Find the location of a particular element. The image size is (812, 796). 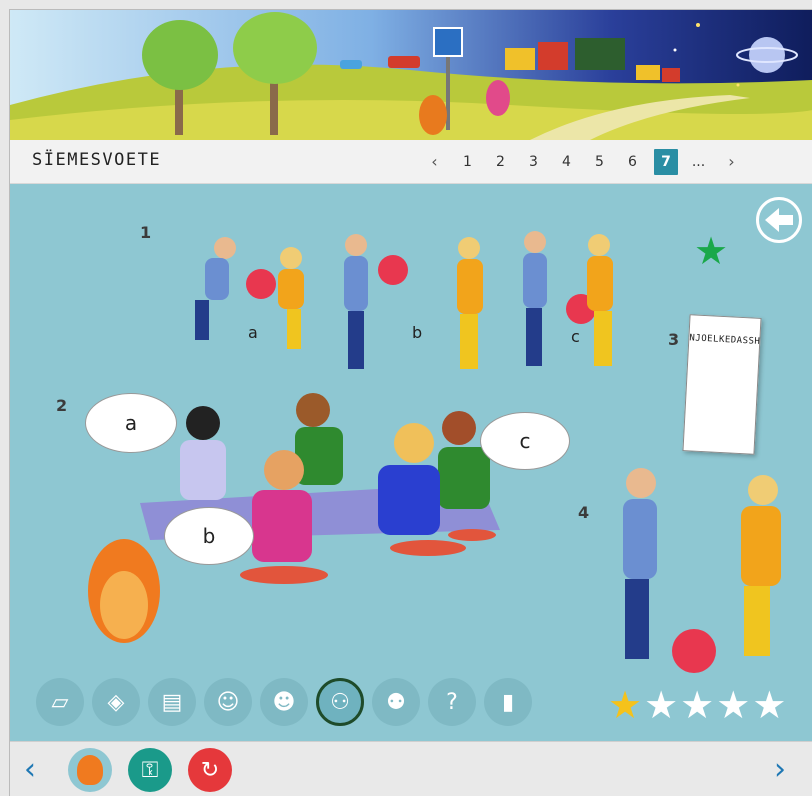

marmot-icon is located at coordinates (90, 770).